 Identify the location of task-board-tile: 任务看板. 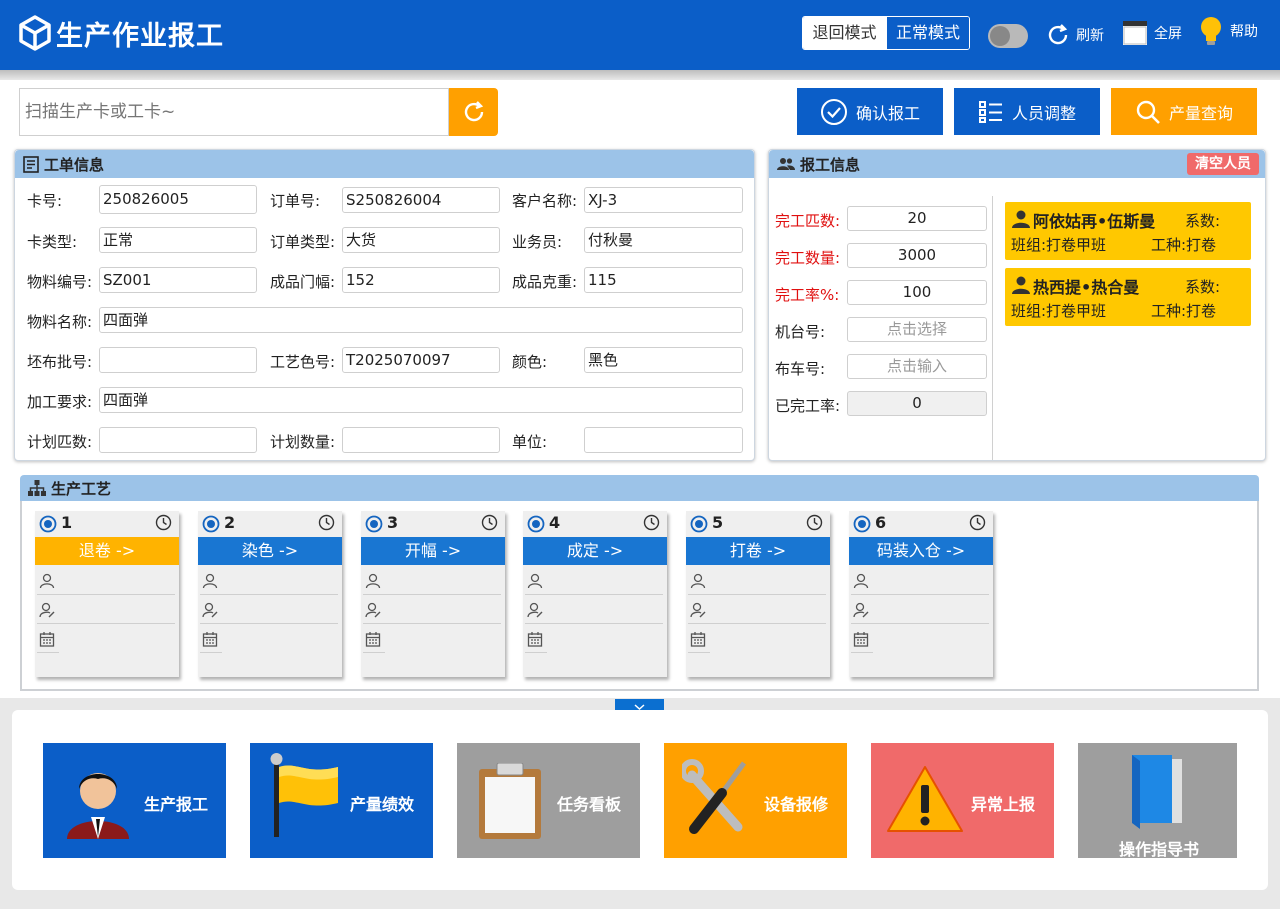
(548, 800).